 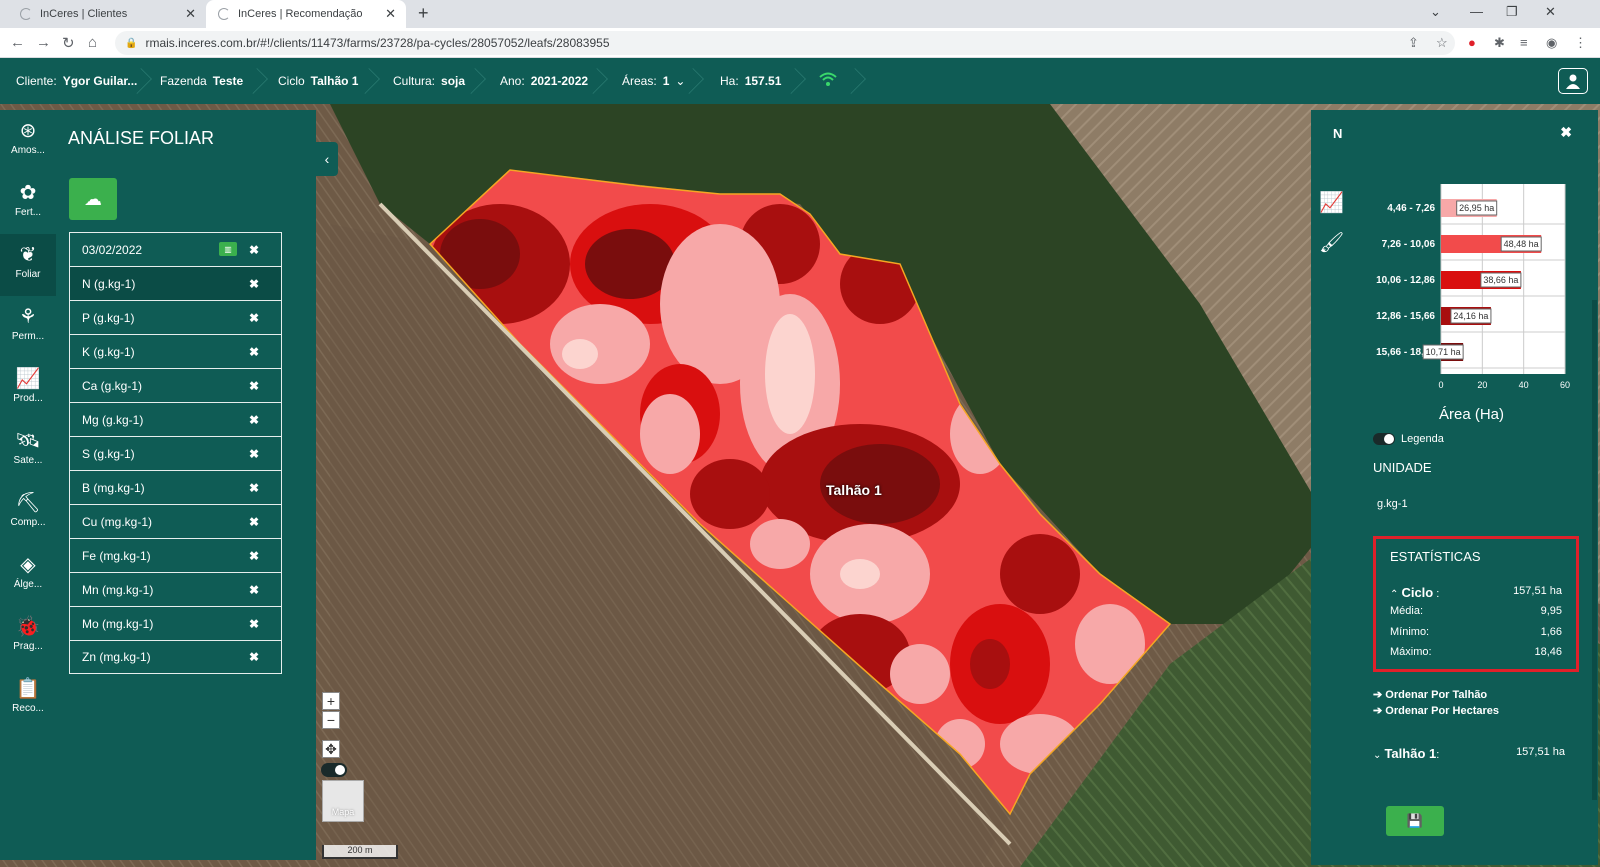 What do you see at coordinates (544, 81) in the screenshot?
I see `breadcrumb-ano: Ano: 2021-2022` at bounding box center [544, 81].